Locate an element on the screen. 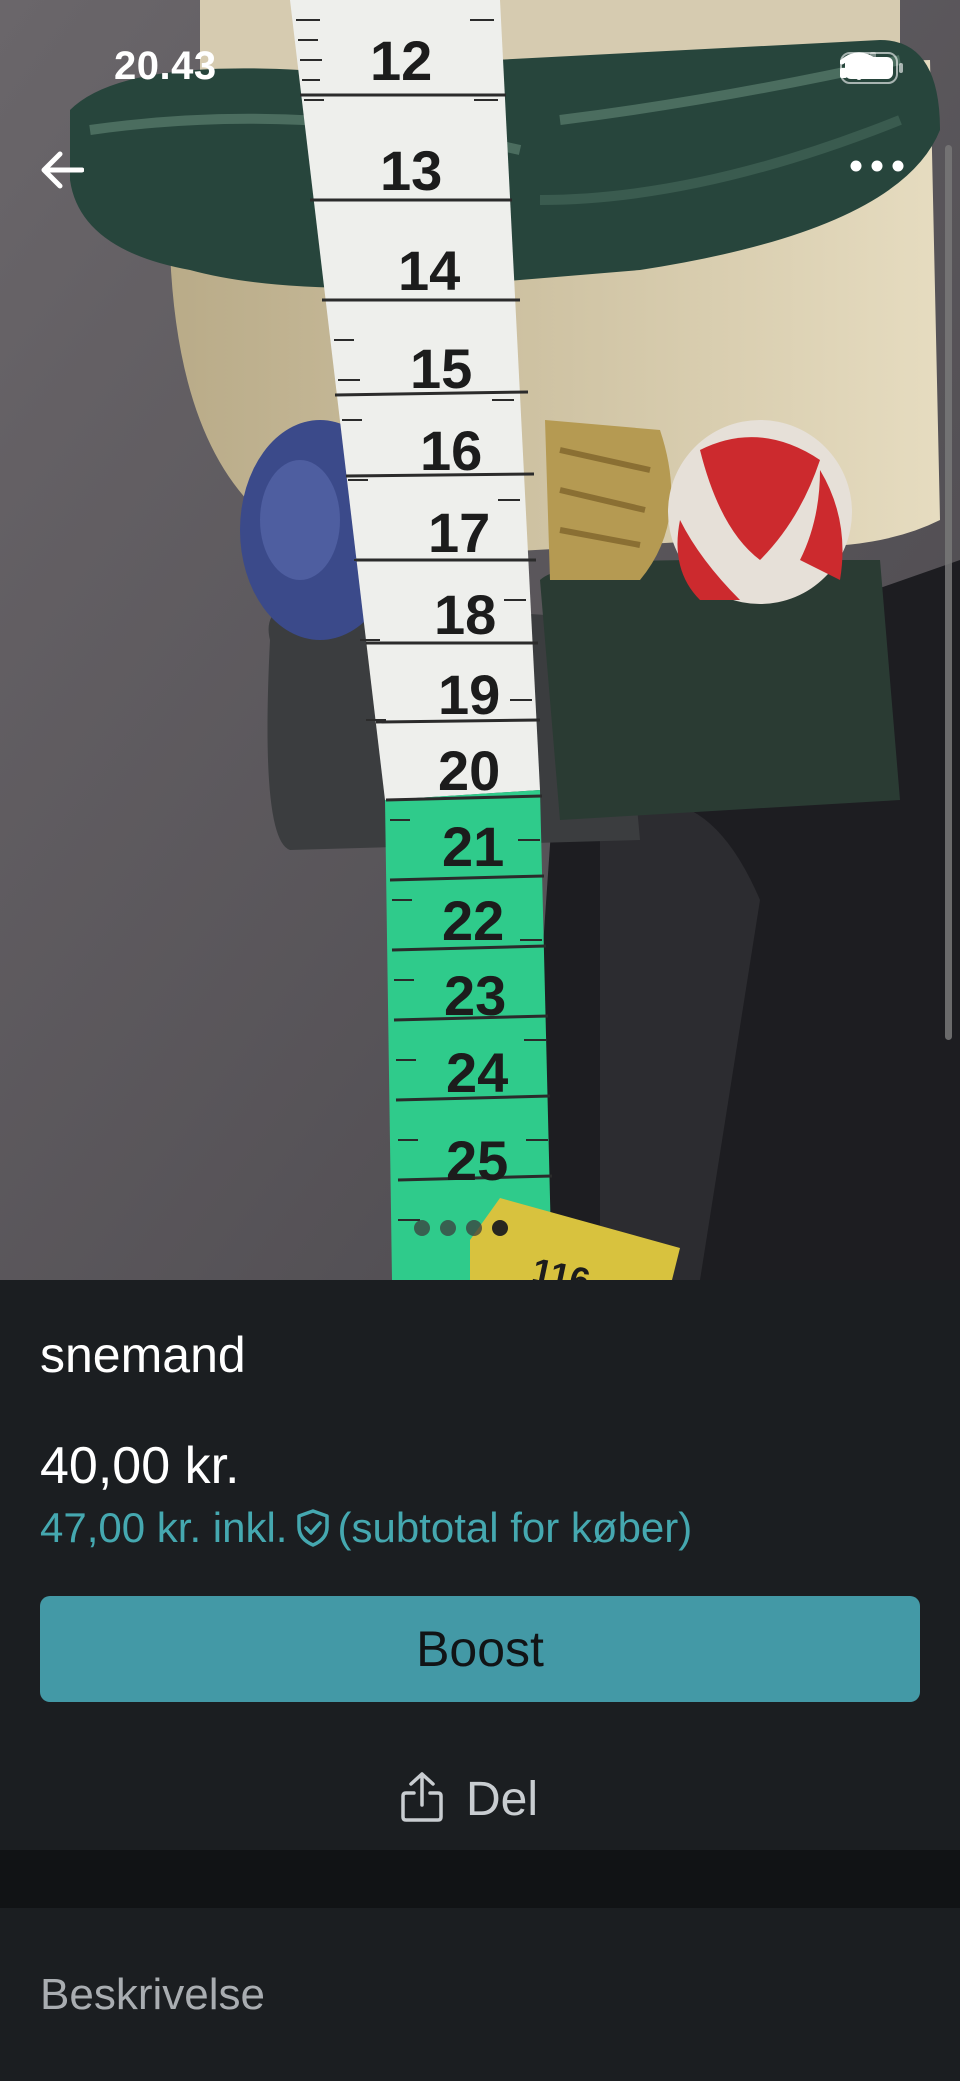 The height and width of the screenshot is (2081, 960). listing-price: 40,00 kr. is located at coordinates (140, 1466).